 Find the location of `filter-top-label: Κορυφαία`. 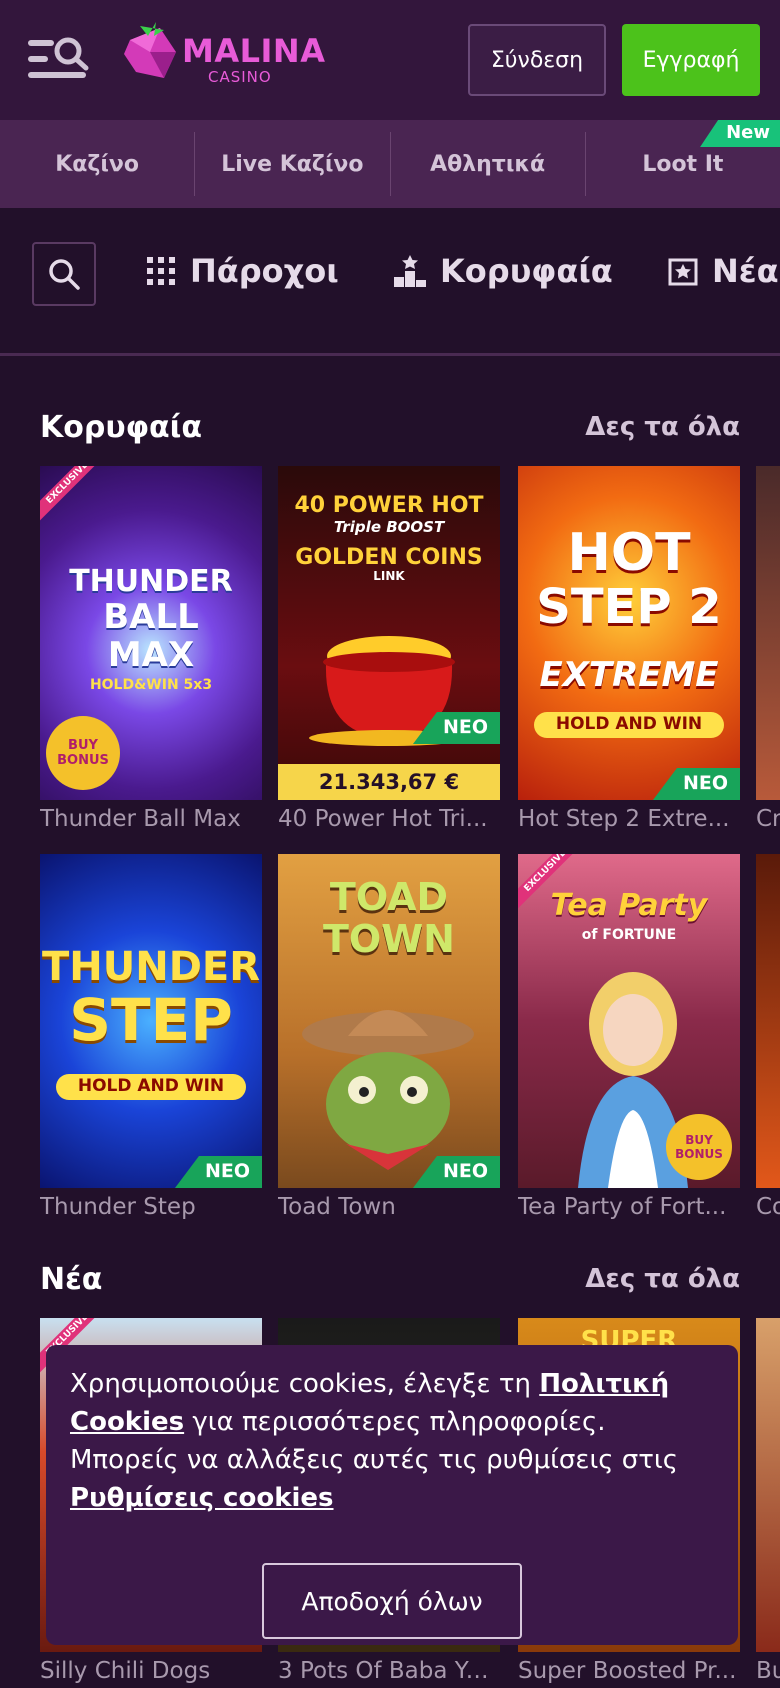

filter-top-label: Κορυφαία is located at coordinates (526, 271).